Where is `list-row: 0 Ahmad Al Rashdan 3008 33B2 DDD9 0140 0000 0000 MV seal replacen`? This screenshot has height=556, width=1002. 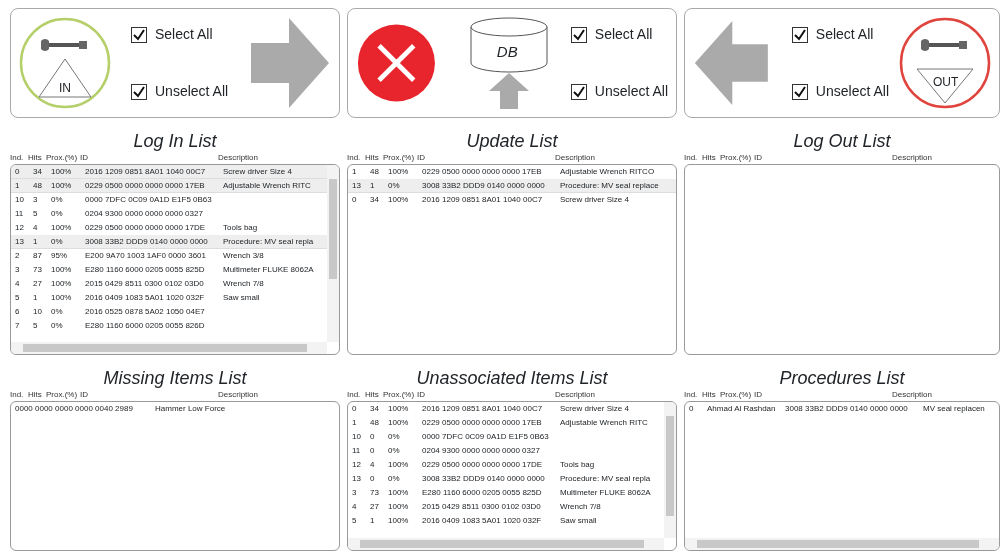
list-row: 0 Ahmad Al Rashdan 3008 33B2 DDD9 0140 0000 0000 MV seal replacen is located at coordinates (842, 409).